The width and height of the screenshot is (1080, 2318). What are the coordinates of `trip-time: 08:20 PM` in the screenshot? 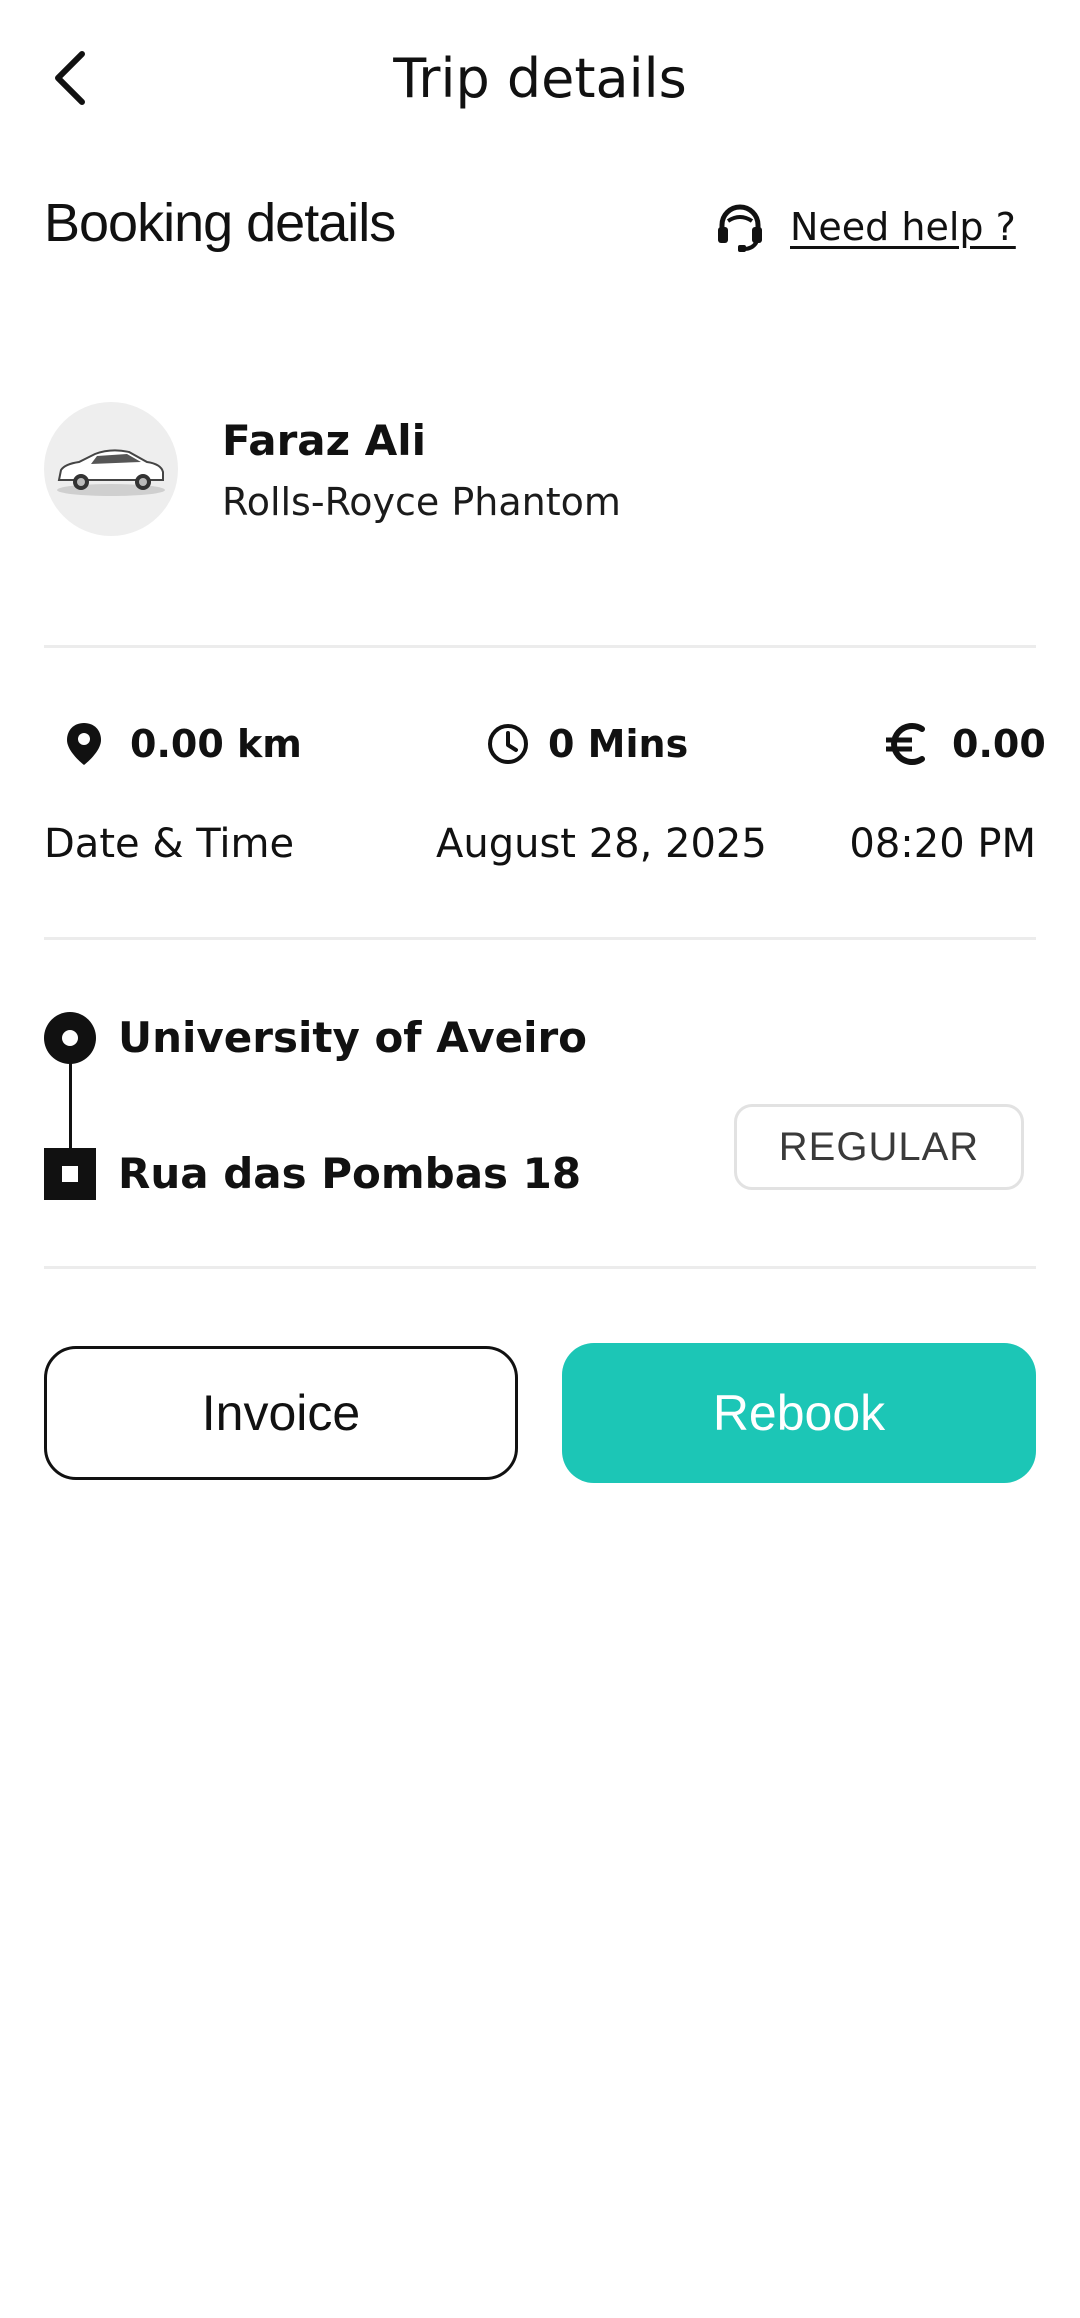 It's located at (942, 844).